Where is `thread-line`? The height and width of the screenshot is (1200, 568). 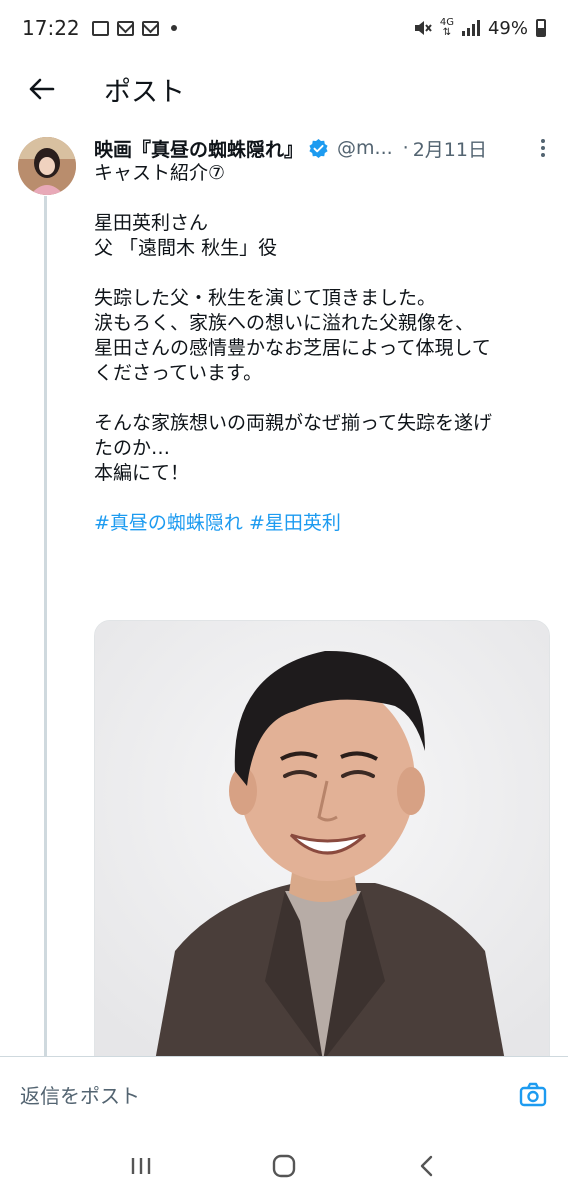
thread-line is located at coordinates (45, 627).